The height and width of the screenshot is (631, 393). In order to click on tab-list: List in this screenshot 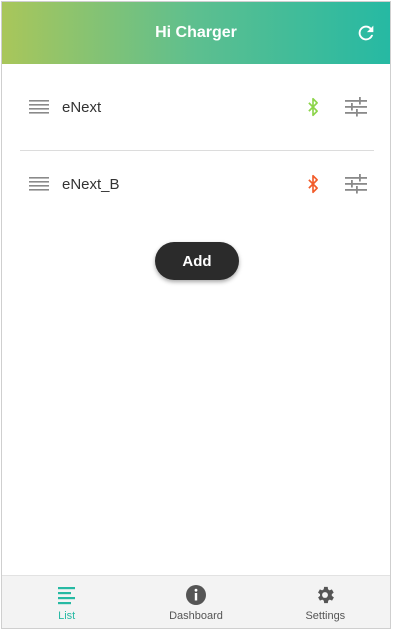, I will do `click(66, 602)`.